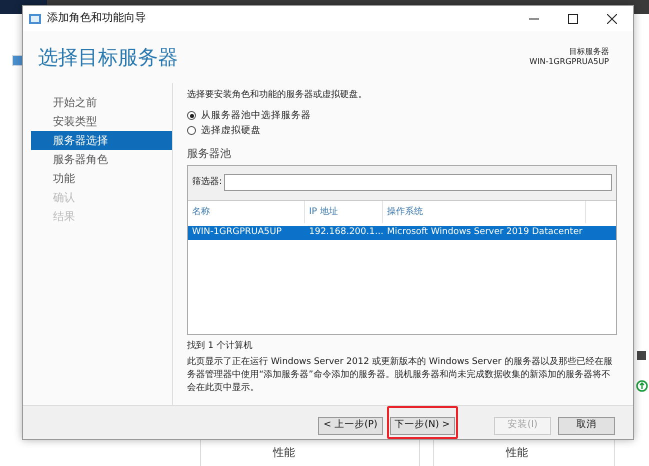 This screenshot has width=649, height=466. What do you see at coordinates (207, 182) in the screenshot?
I see `filter-label: 筛选器:` at bounding box center [207, 182].